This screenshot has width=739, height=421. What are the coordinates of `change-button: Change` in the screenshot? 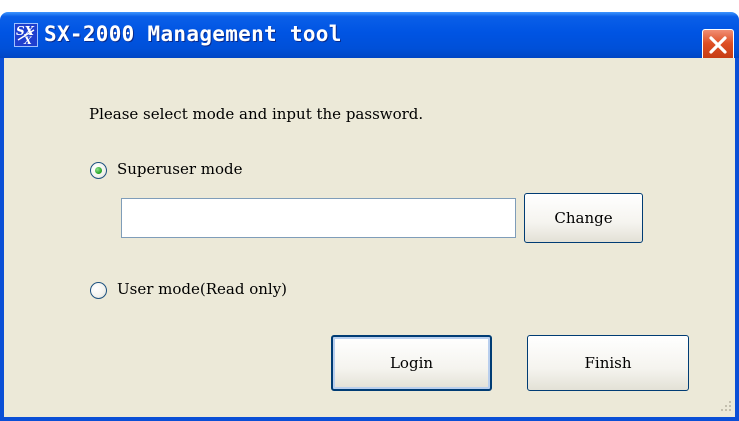 It's located at (583, 218).